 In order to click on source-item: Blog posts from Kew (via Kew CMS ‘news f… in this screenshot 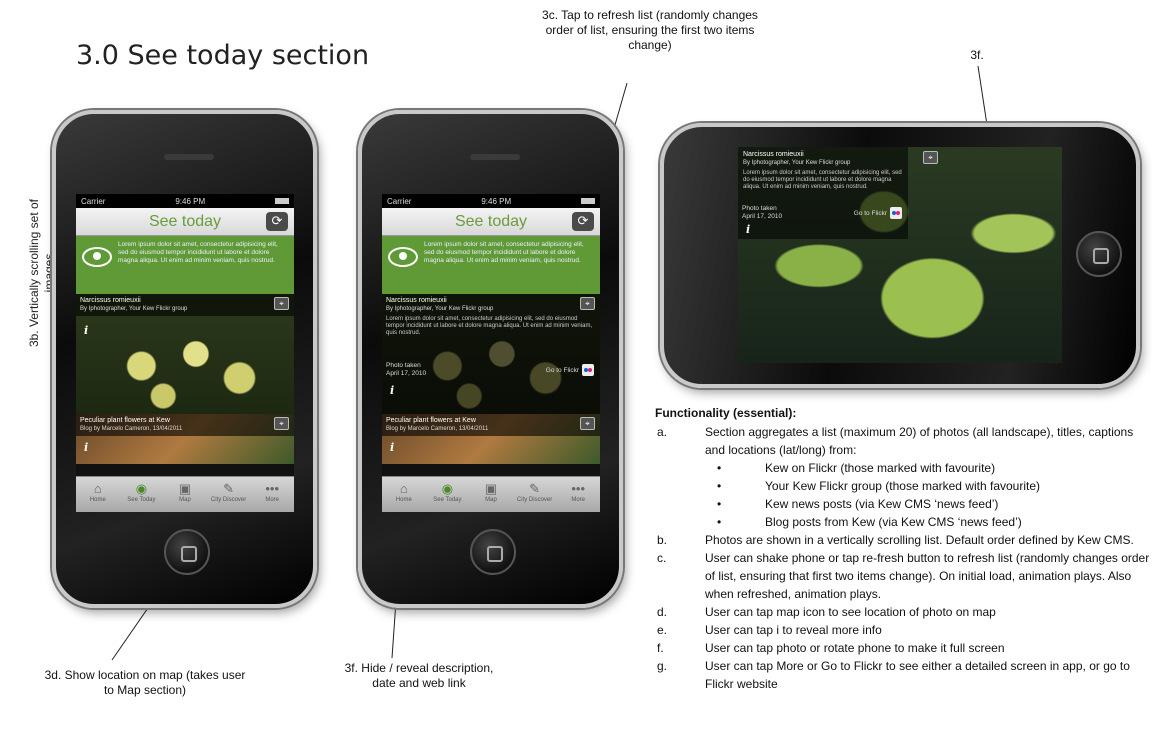, I will do `click(905, 522)`.